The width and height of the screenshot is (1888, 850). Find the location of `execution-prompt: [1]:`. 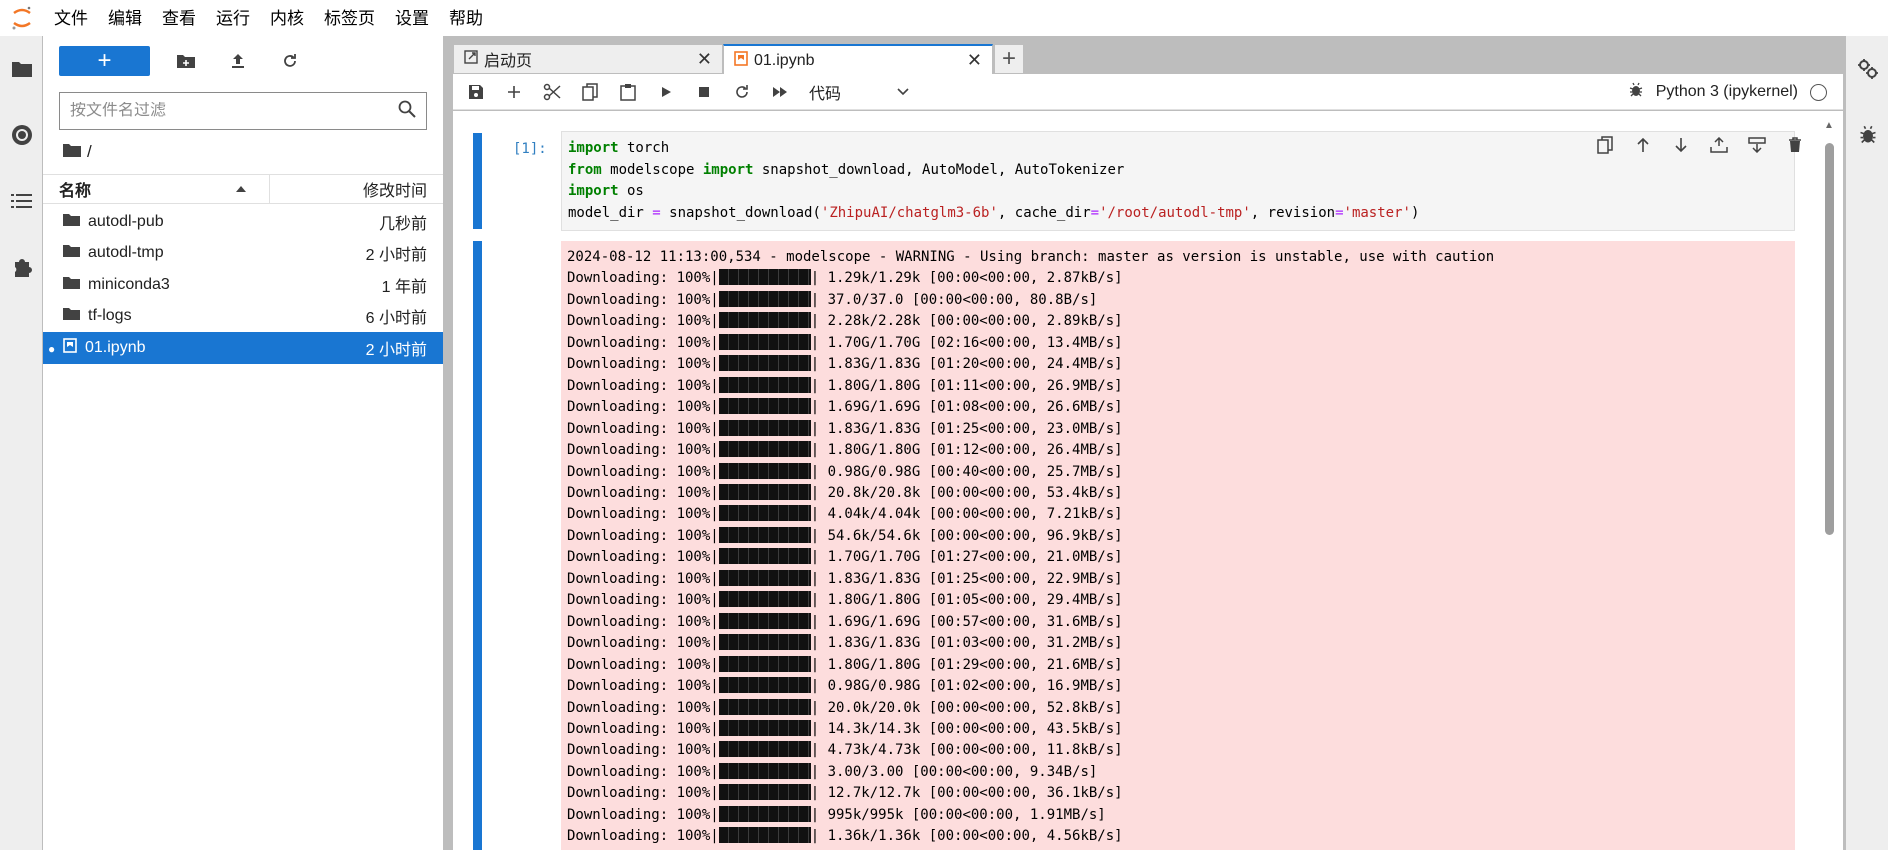

execution-prompt: [1]: is located at coordinates (530, 149).